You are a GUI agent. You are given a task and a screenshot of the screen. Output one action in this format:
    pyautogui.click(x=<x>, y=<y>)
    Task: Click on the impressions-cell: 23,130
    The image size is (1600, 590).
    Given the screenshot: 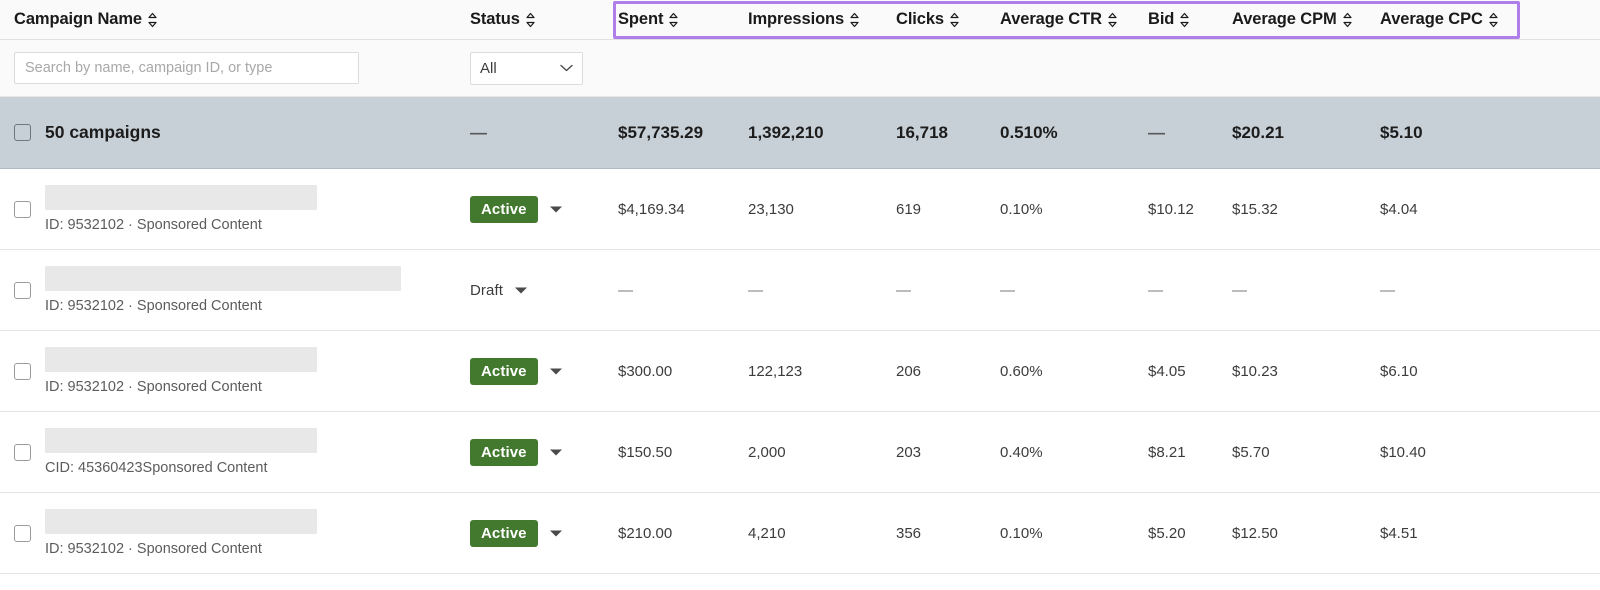 What is the action you would take?
    pyautogui.click(x=822, y=209)
    